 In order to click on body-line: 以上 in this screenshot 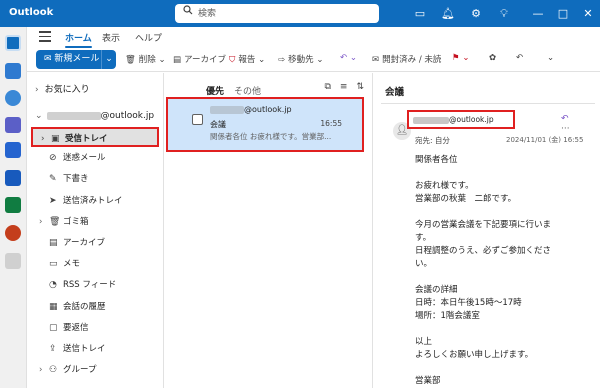, I will do `click(424, 342)`.